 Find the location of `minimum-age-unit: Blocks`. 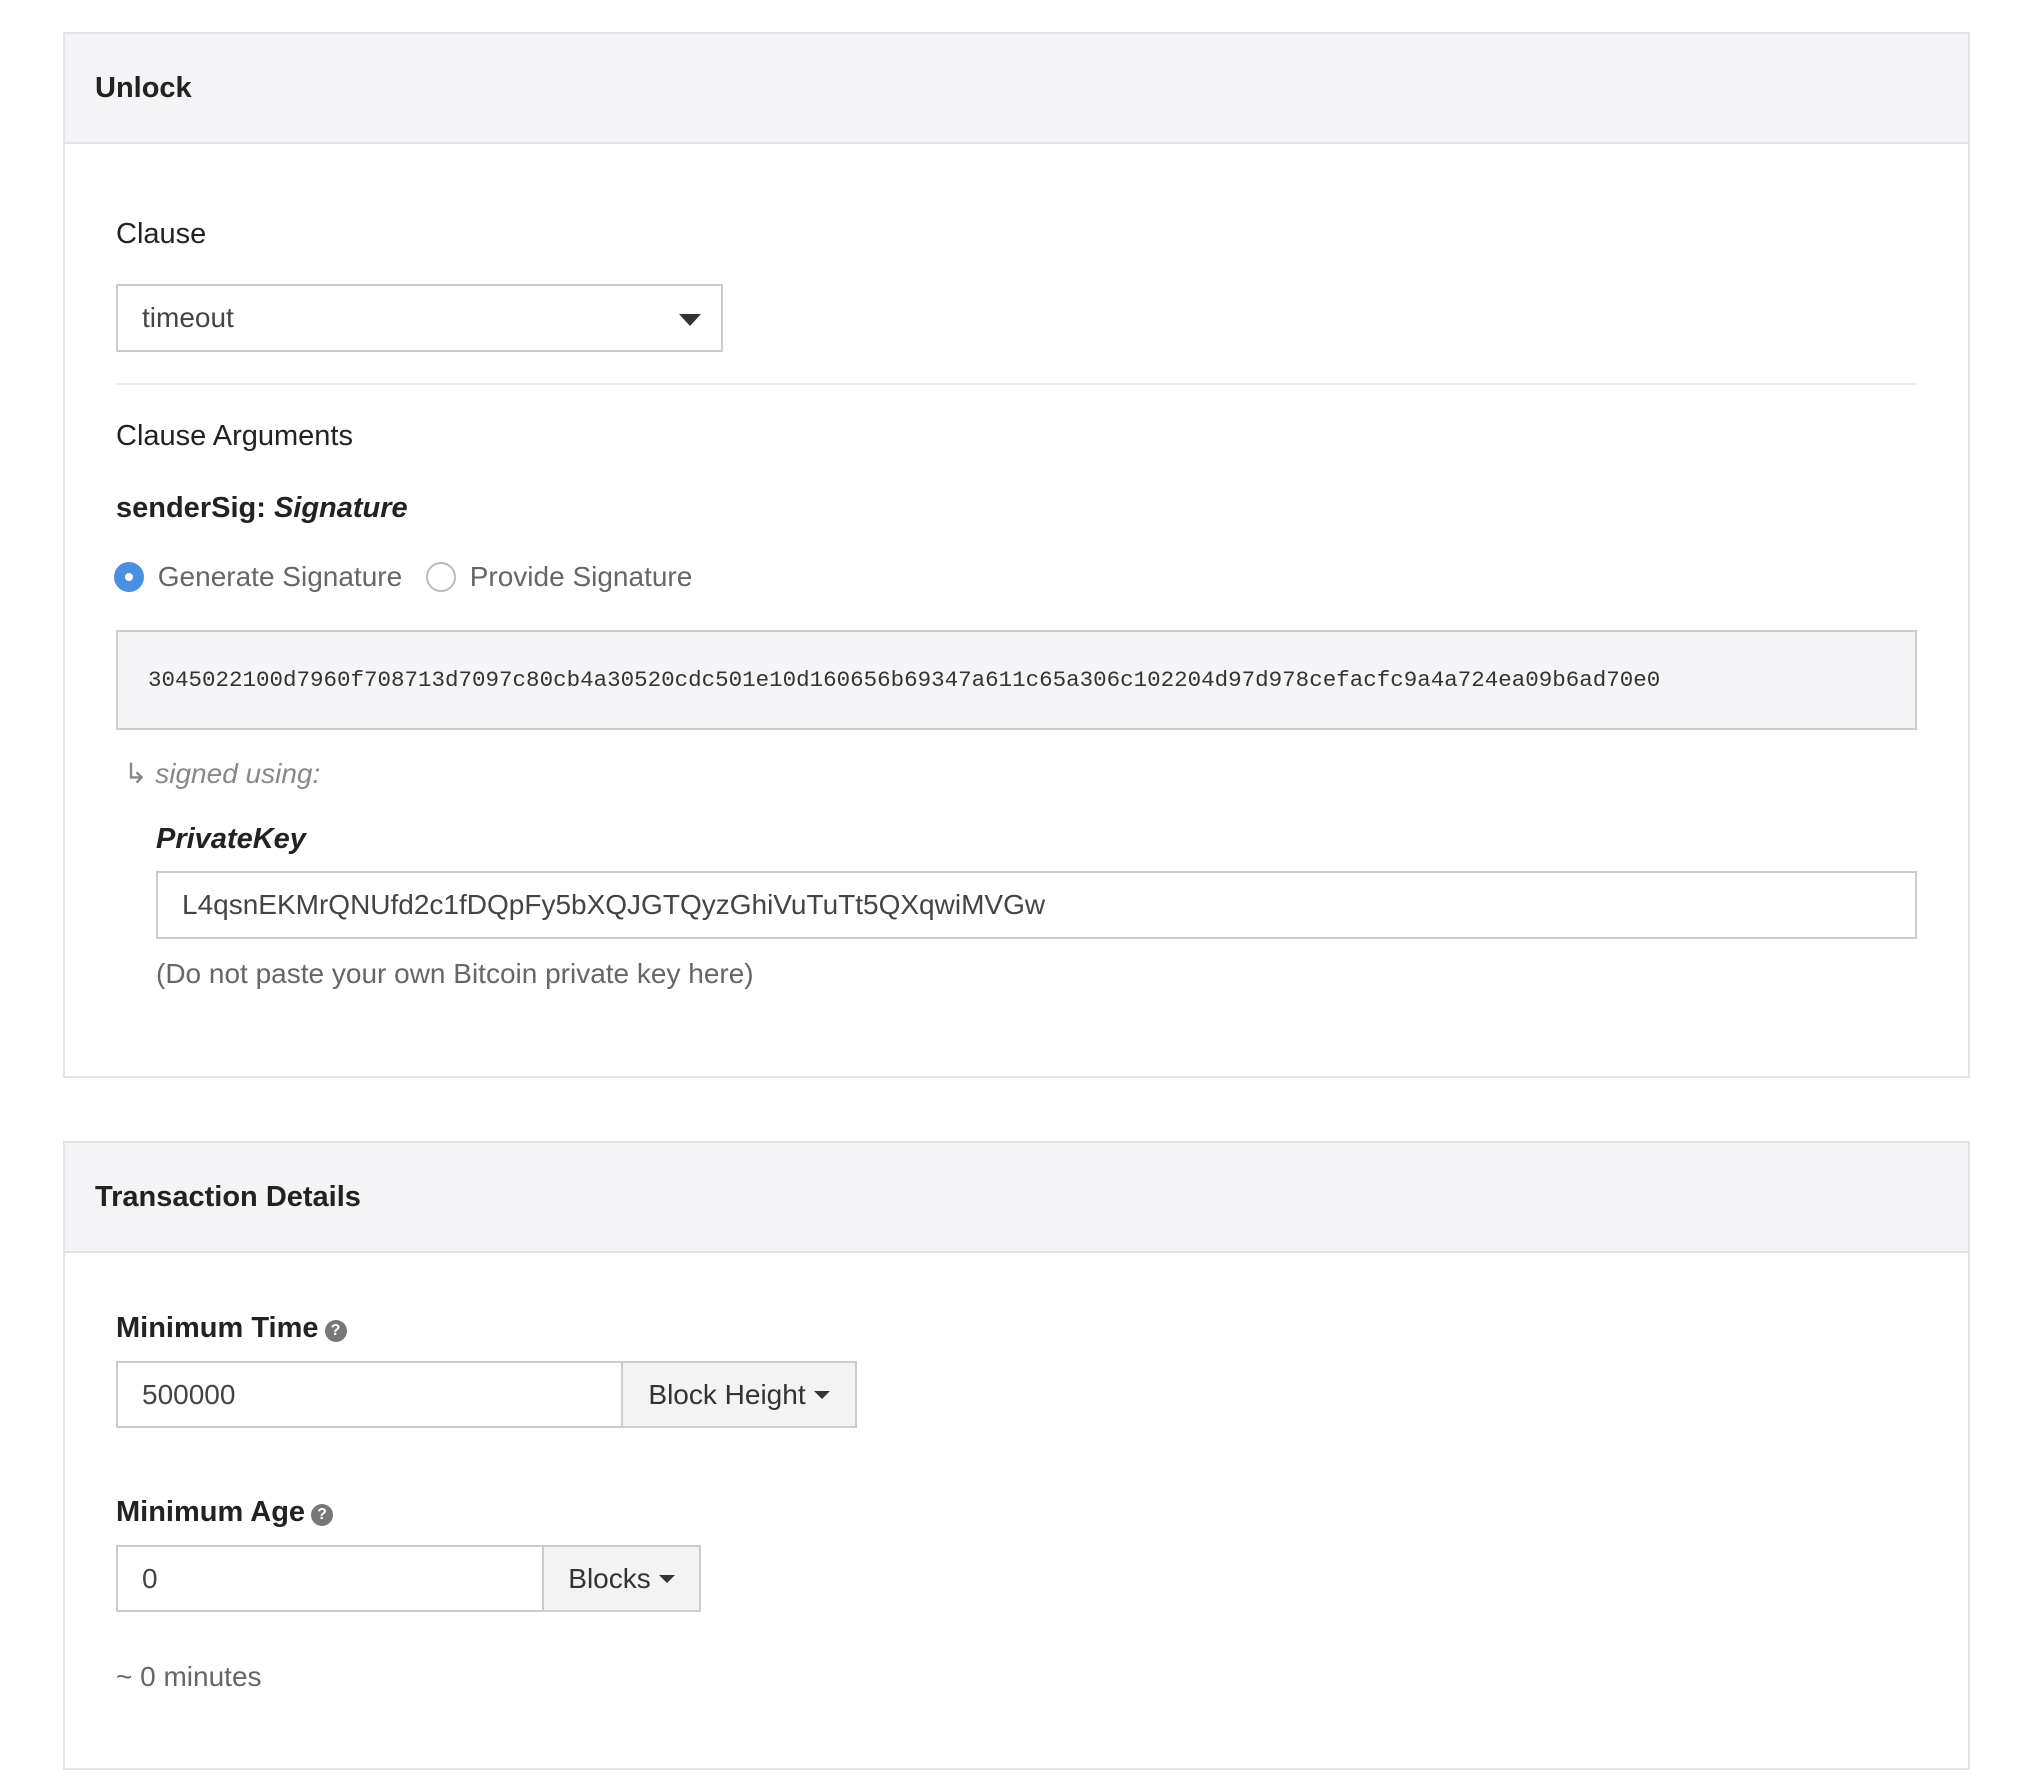

minimum-age-unit: Blocks is located at coordinates (609, 1578).